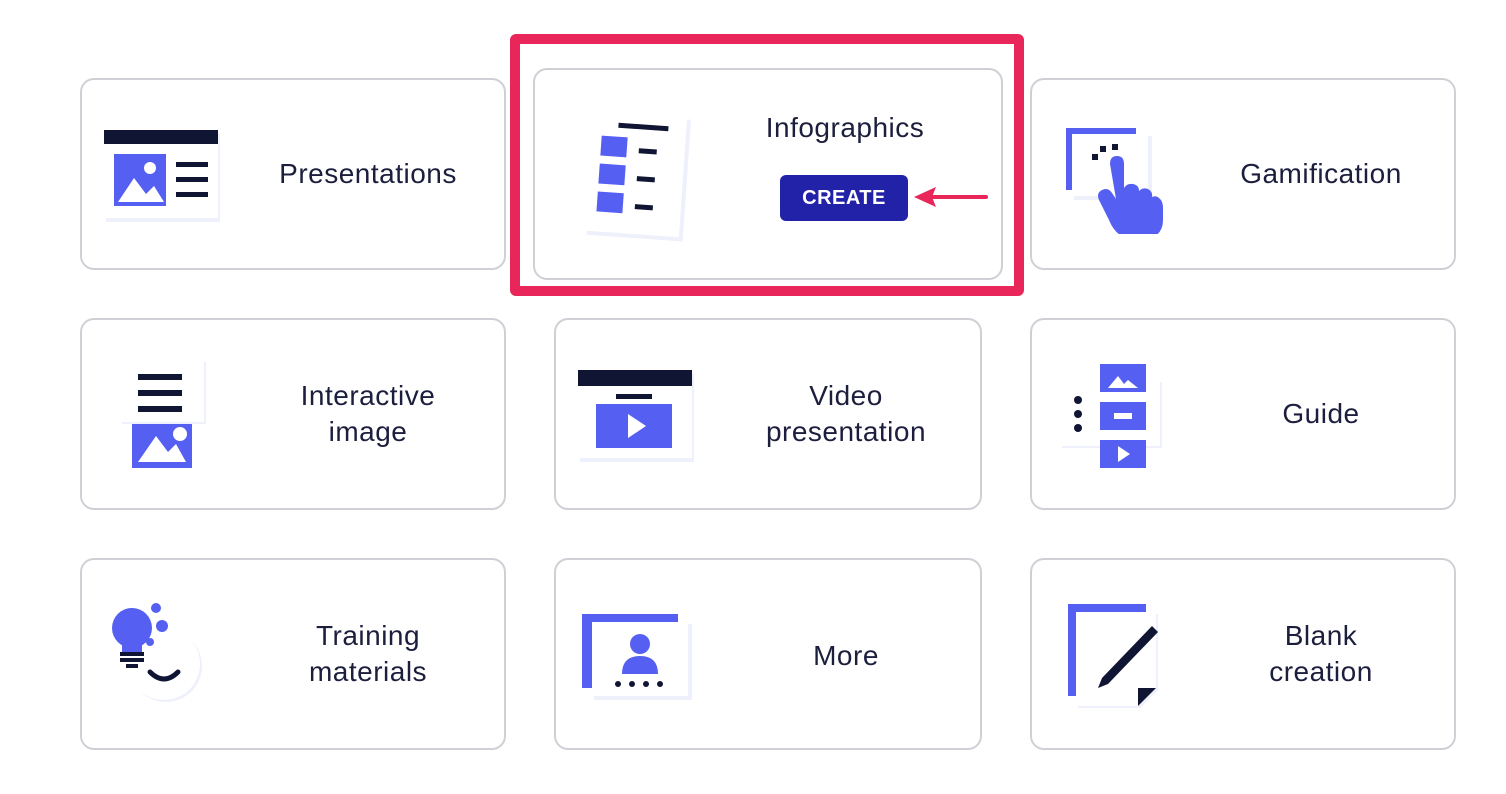 This screenshot has width=1506, height=794. Describe the element at coordinates (368, 395) in the screenshot. I see `label-line: Interactive` at that location.